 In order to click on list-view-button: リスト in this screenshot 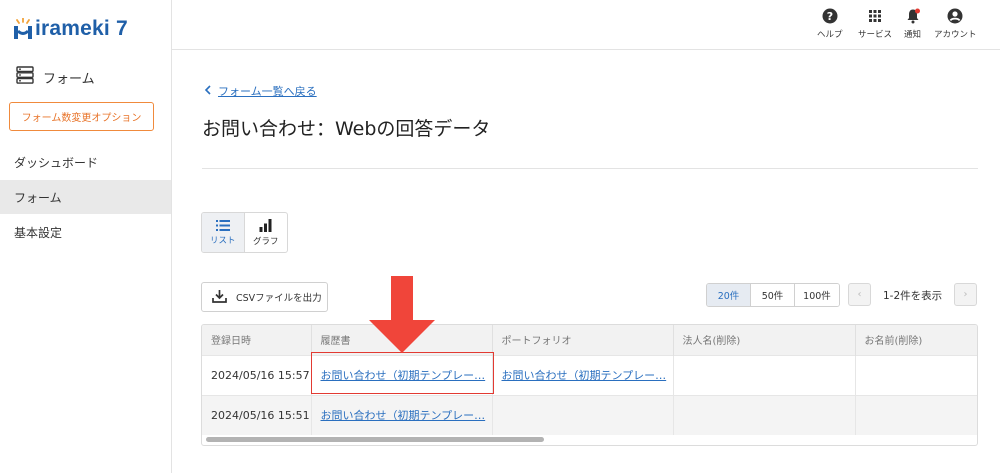, I will do `click(223, 232)`.